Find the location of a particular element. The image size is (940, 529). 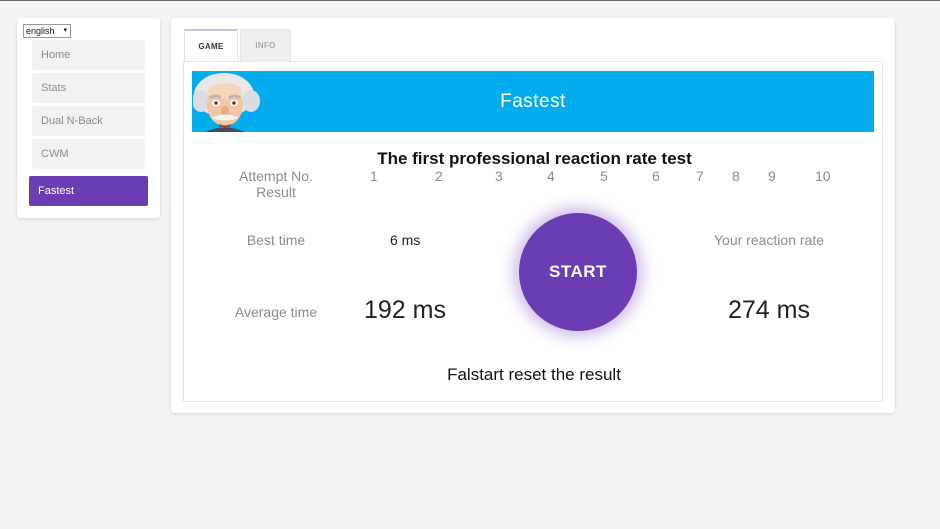

start-button-label: START is located at coordinates (578, 271).